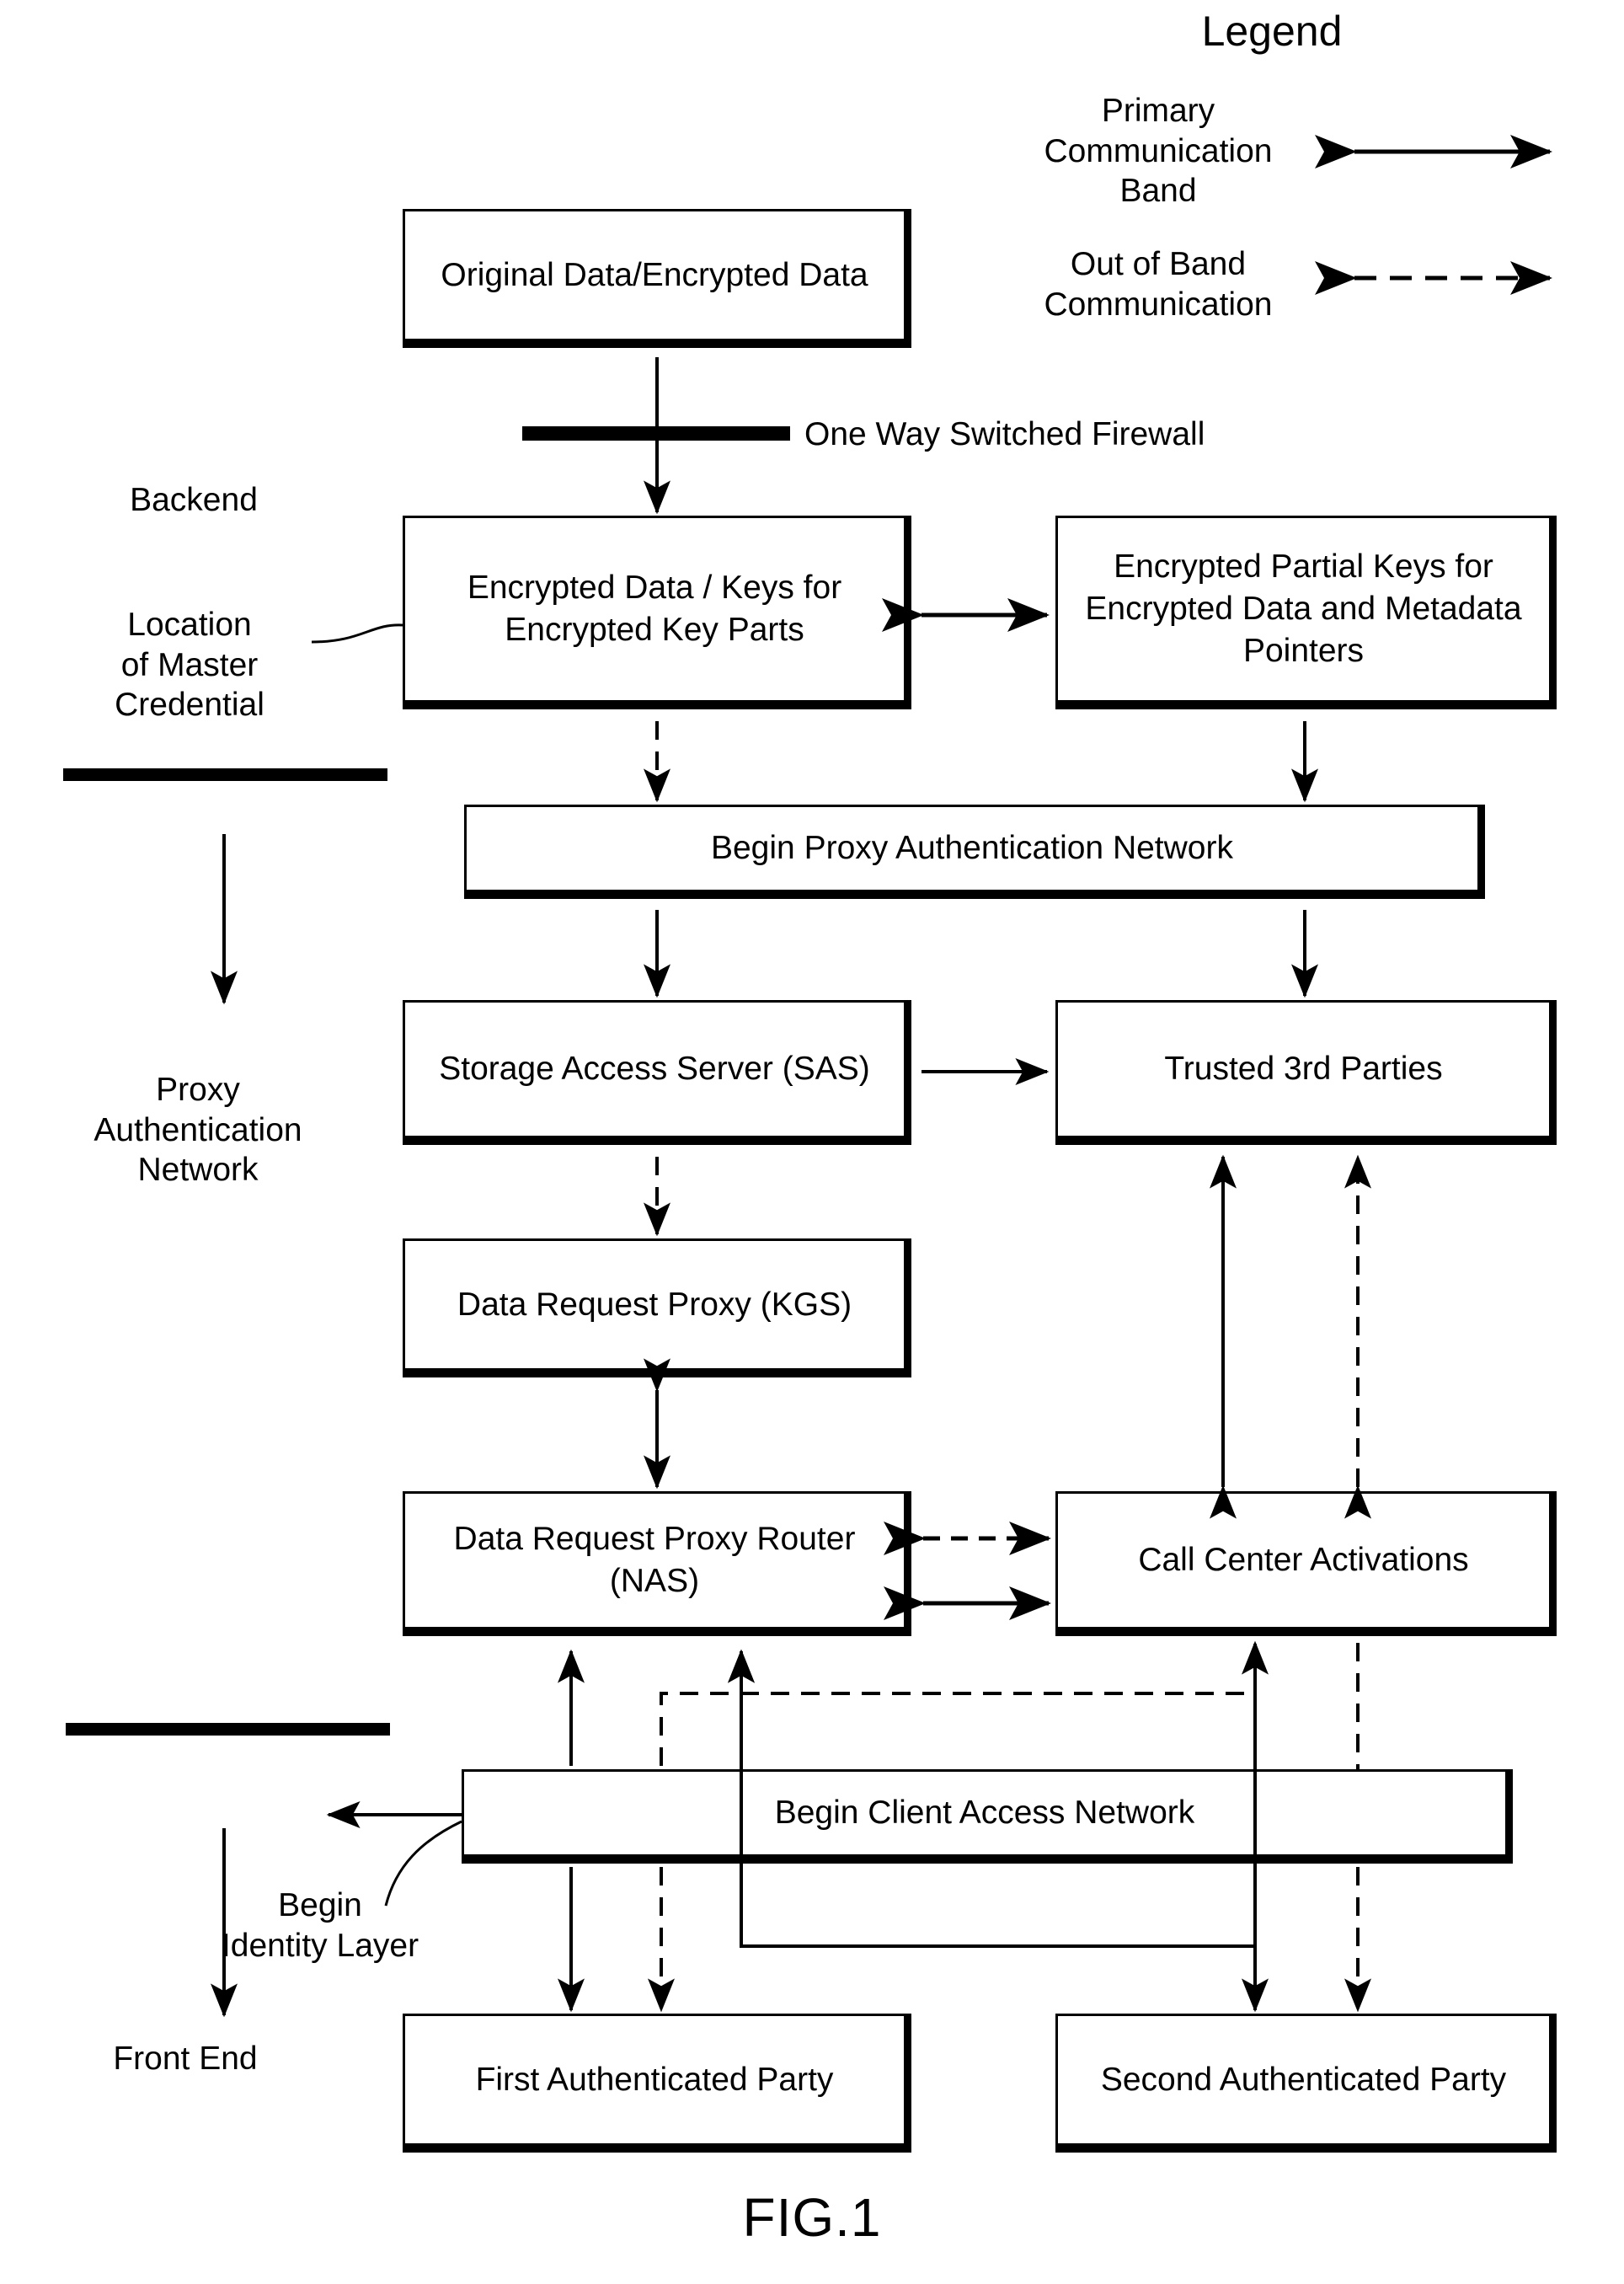 This screenshot has width=1624, height=2284. Describe the element at coordinates (654, 274) in the screenshot. I see `node-original-data-label: Original Data/Encrypted Data` at that location.